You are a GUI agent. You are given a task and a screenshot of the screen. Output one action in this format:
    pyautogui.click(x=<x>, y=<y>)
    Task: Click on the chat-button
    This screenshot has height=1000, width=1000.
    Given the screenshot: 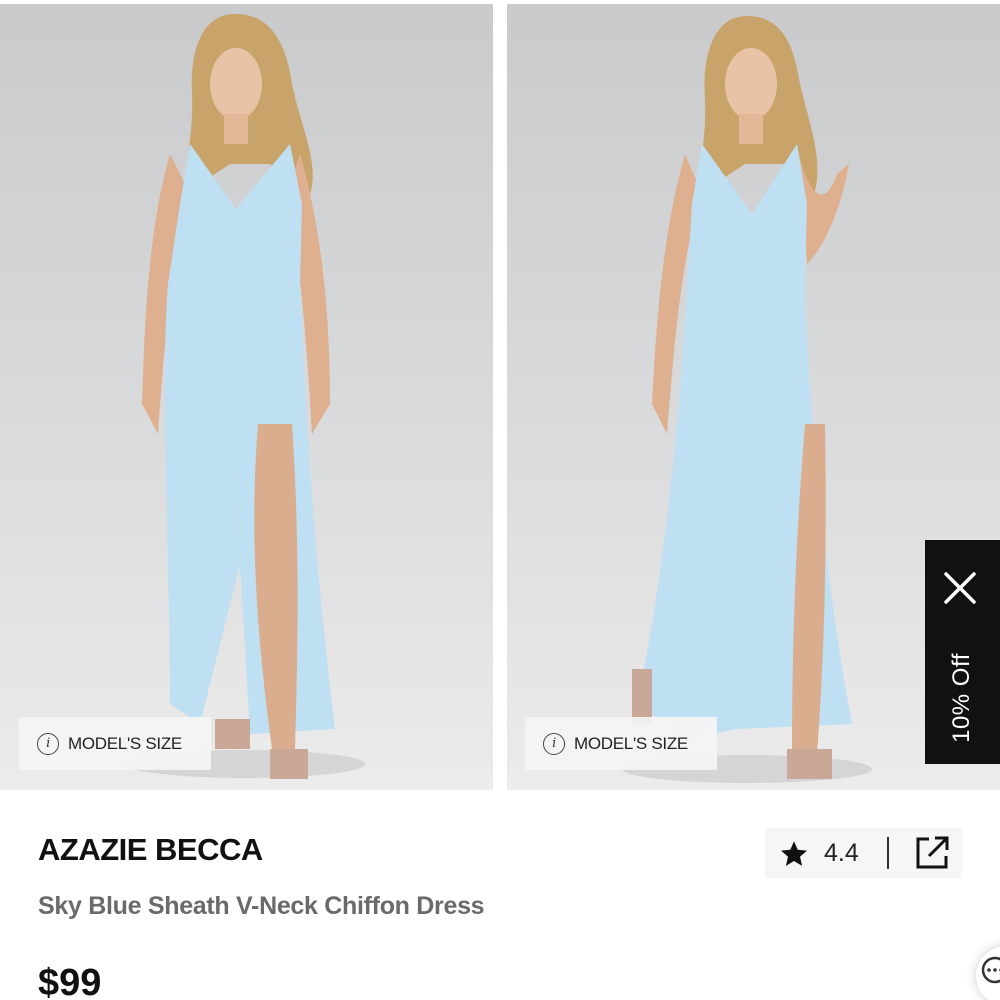 What is the action you would take?
    pyautogui.click(x=987, y=972)
    